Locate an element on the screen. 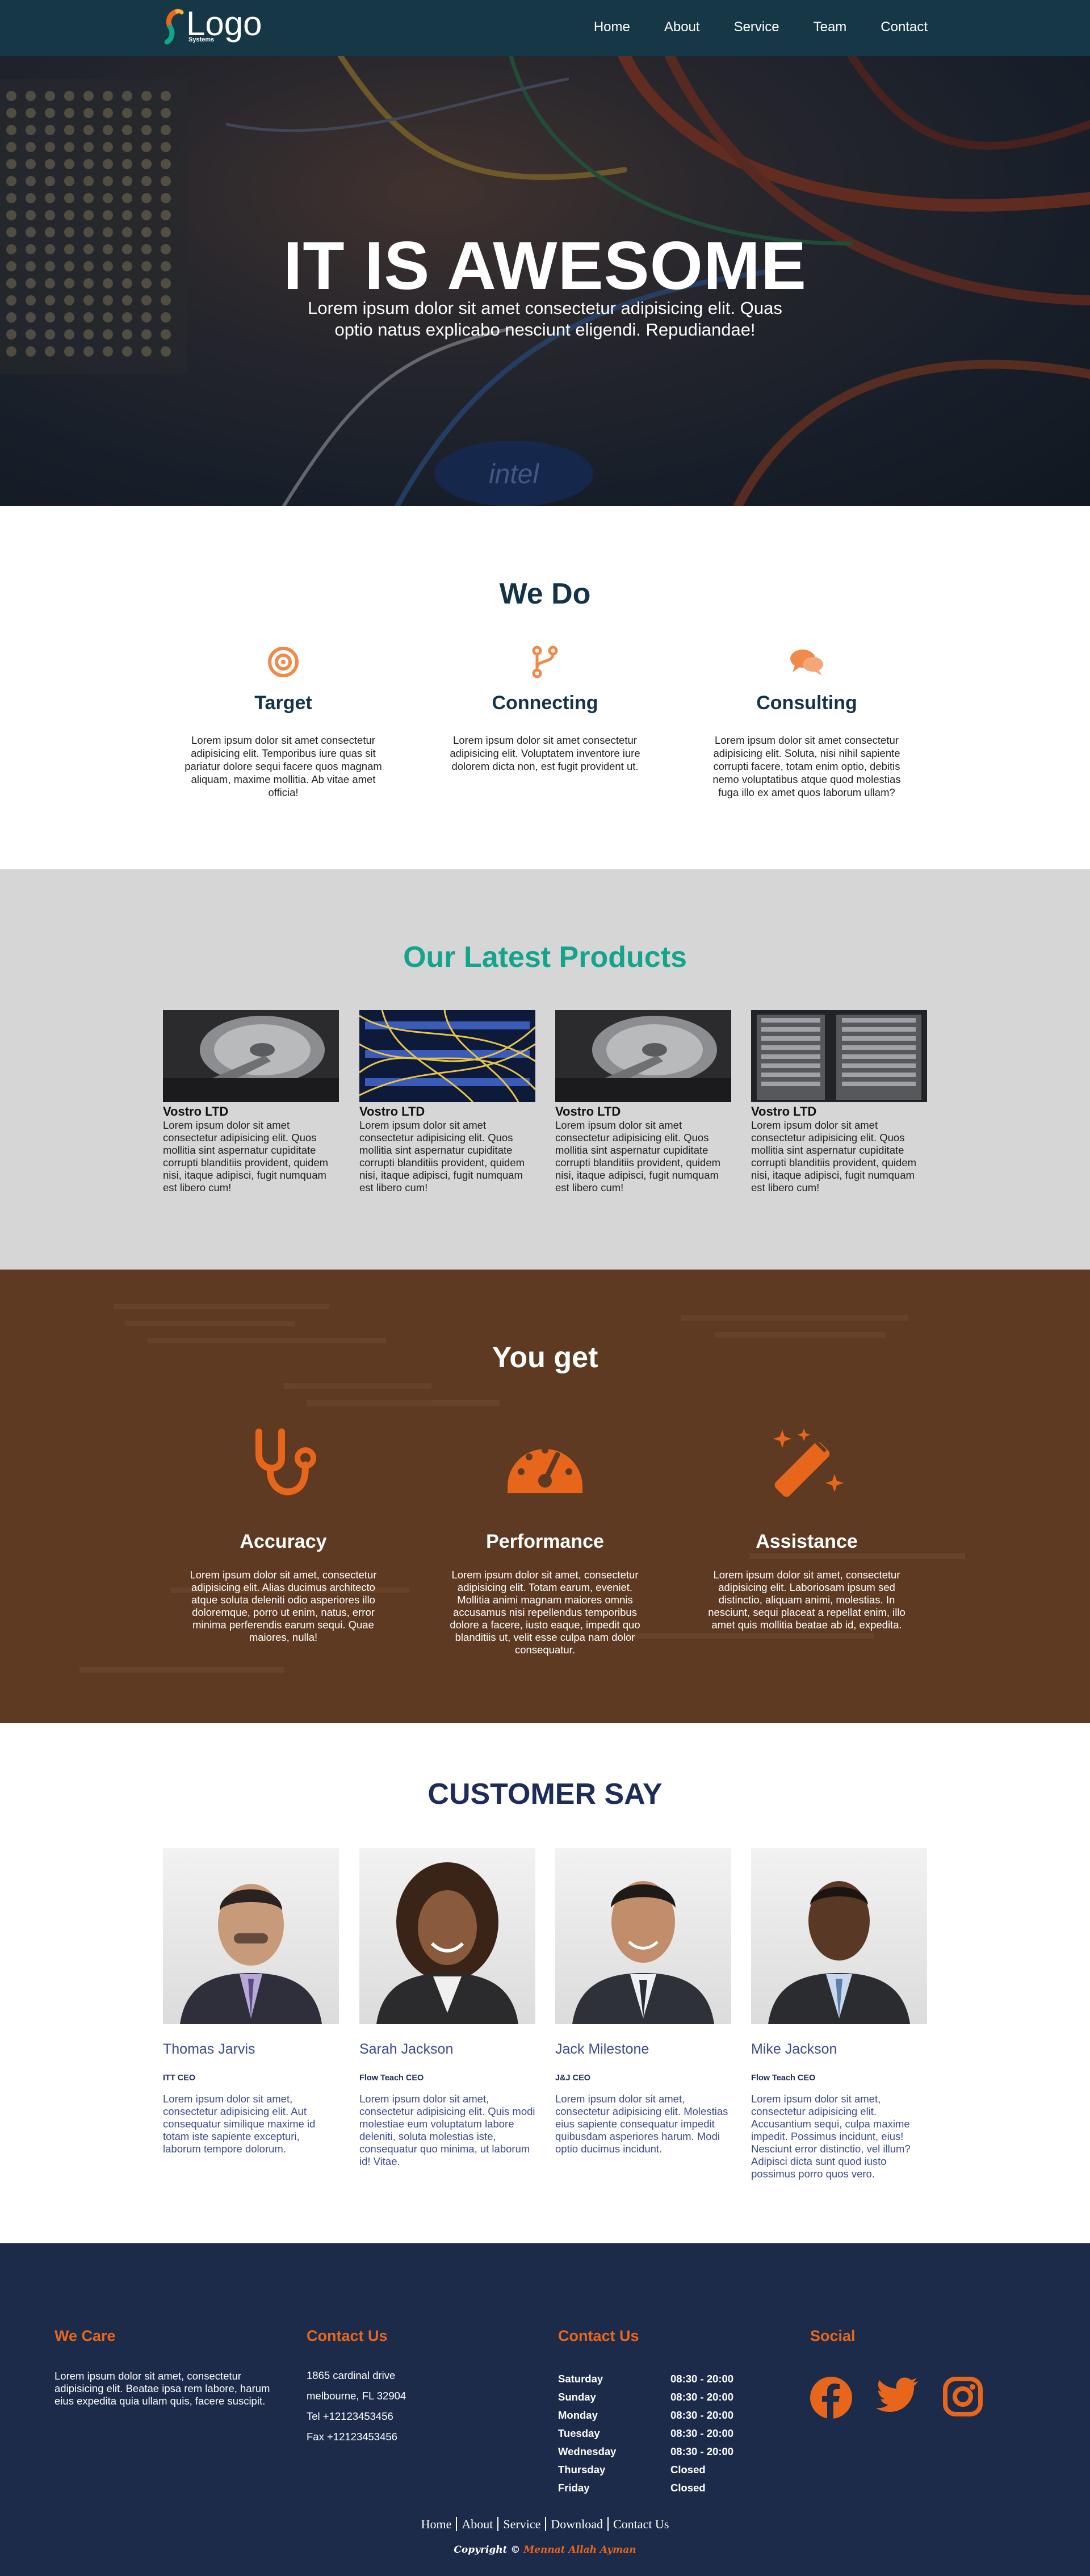  nav-home: Home is located at coordinates (612, 27).